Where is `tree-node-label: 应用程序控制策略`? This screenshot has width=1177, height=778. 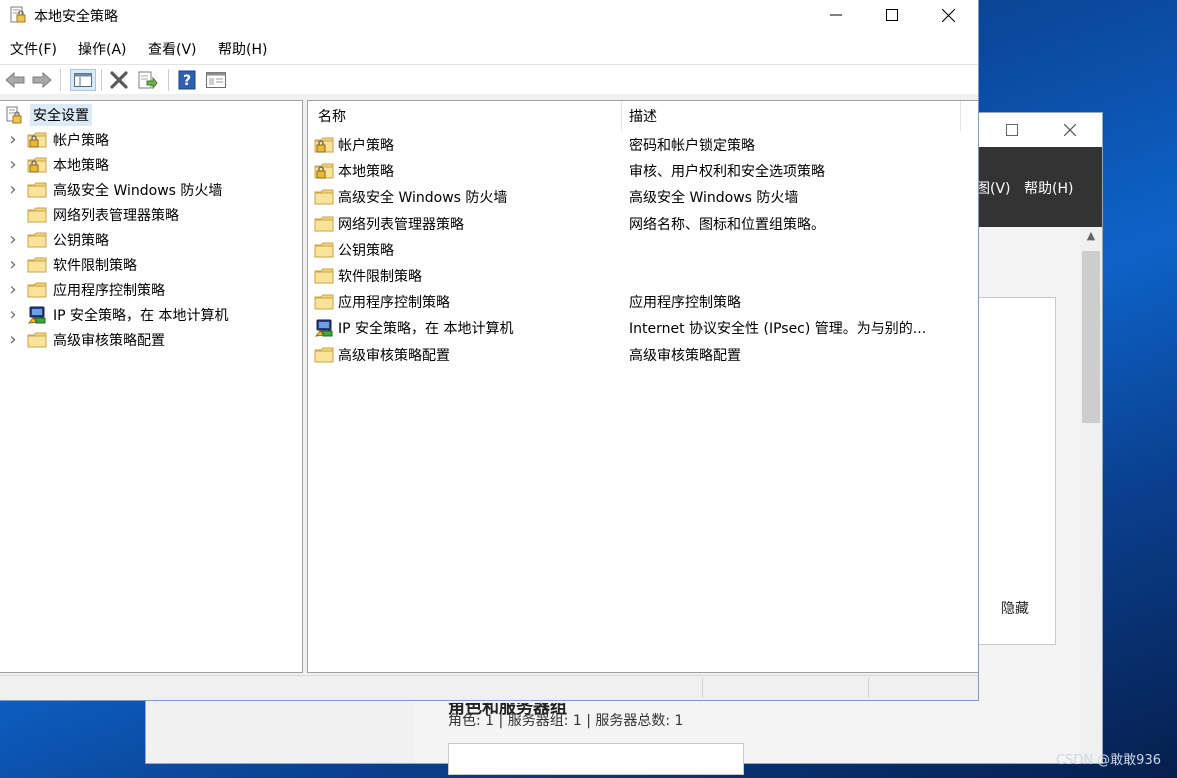
tree-node-label: 应用程序控制策略 is located at coordinates (109, 291).